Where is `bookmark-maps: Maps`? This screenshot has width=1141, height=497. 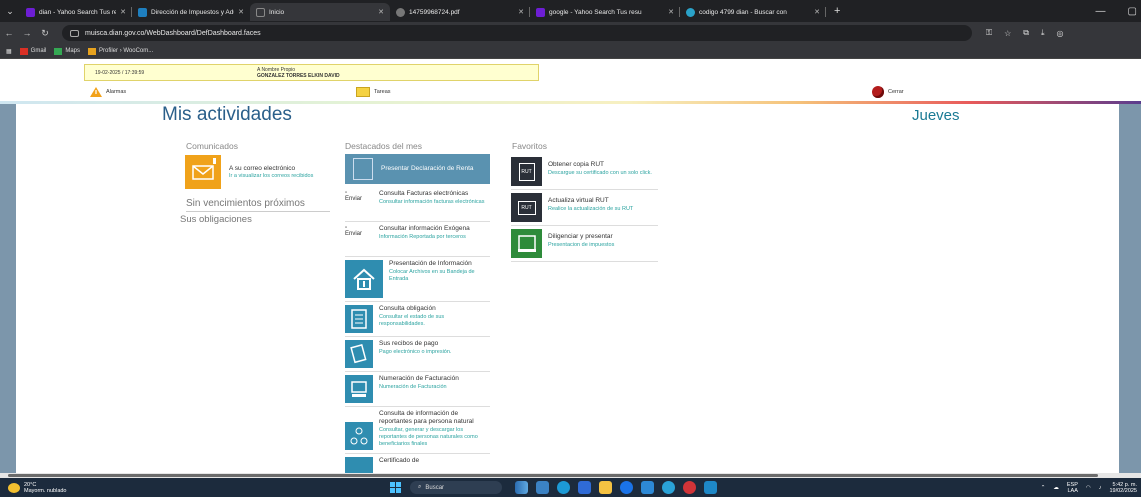
bookmark-maps: Maps is located at coordinates (67, 51).